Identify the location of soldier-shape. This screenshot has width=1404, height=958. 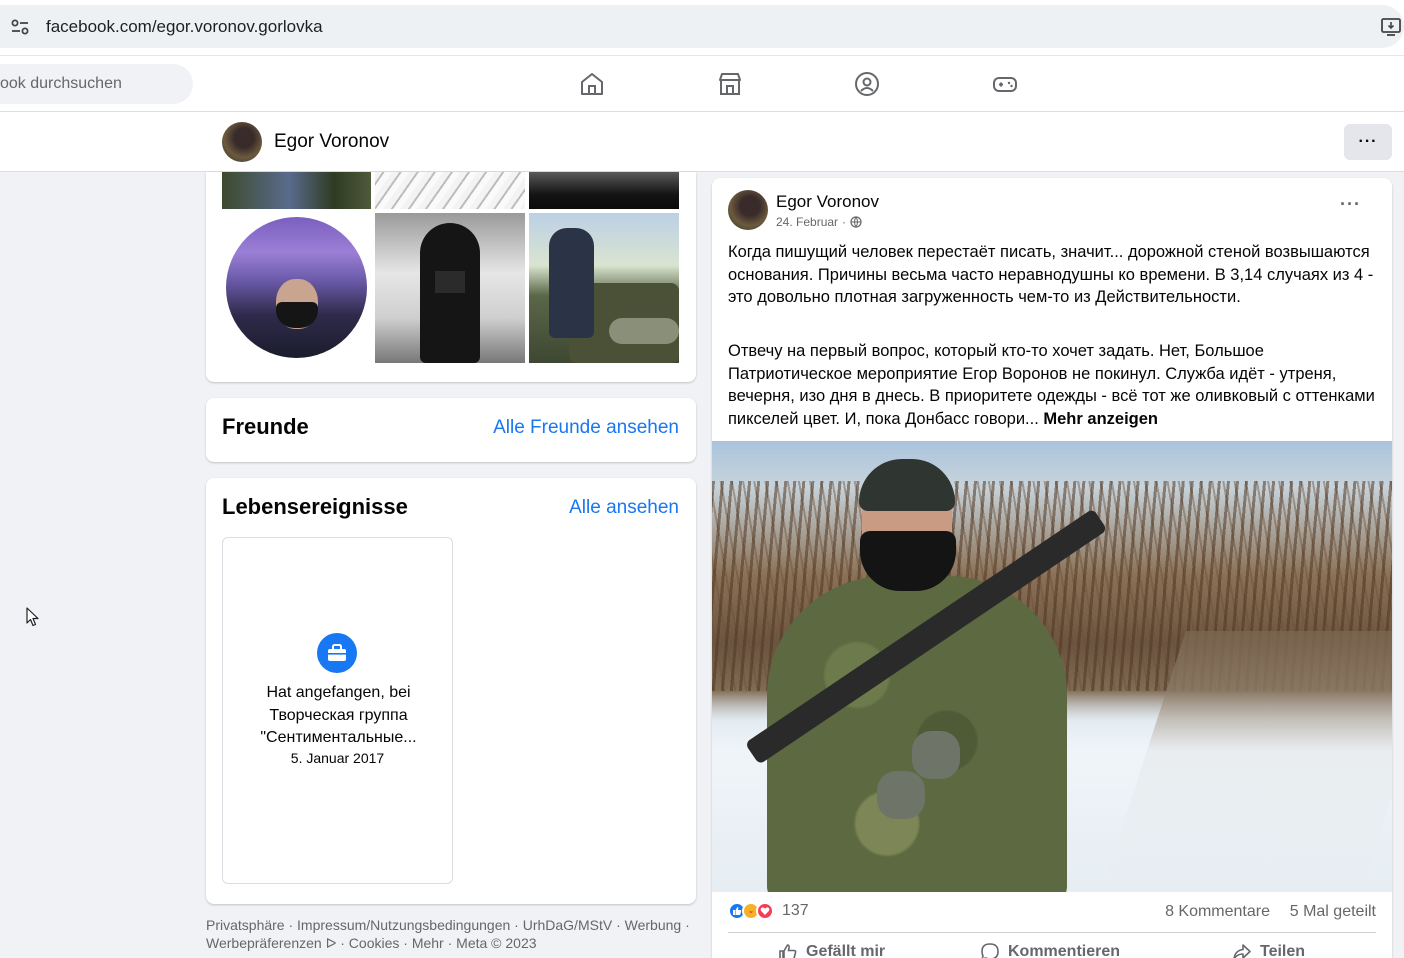
(917, 734).